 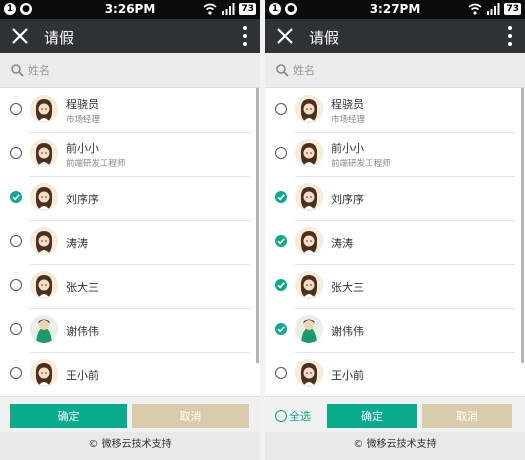 What do you see at coordinates (395, 9) in the screenshot?
I see `status-bar: 1 ● 3:27PM 73` at bounding box center [395, 9].